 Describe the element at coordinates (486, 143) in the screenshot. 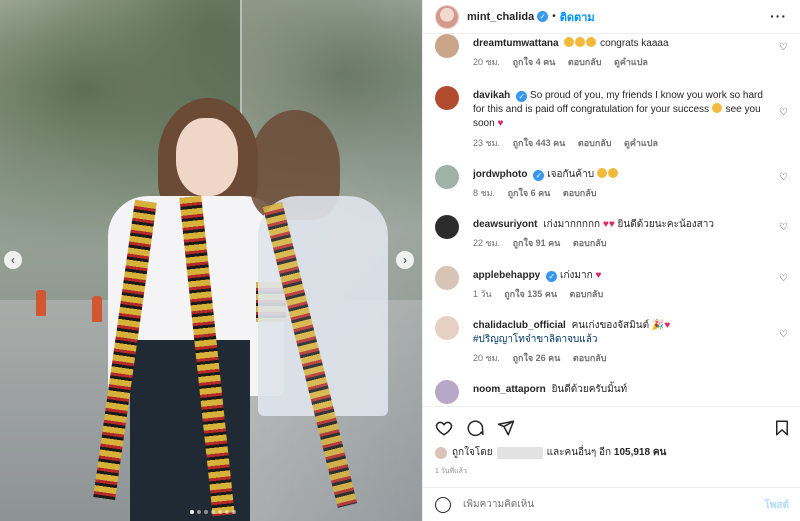

I see `comment-time: 23 ชม.` at that location.